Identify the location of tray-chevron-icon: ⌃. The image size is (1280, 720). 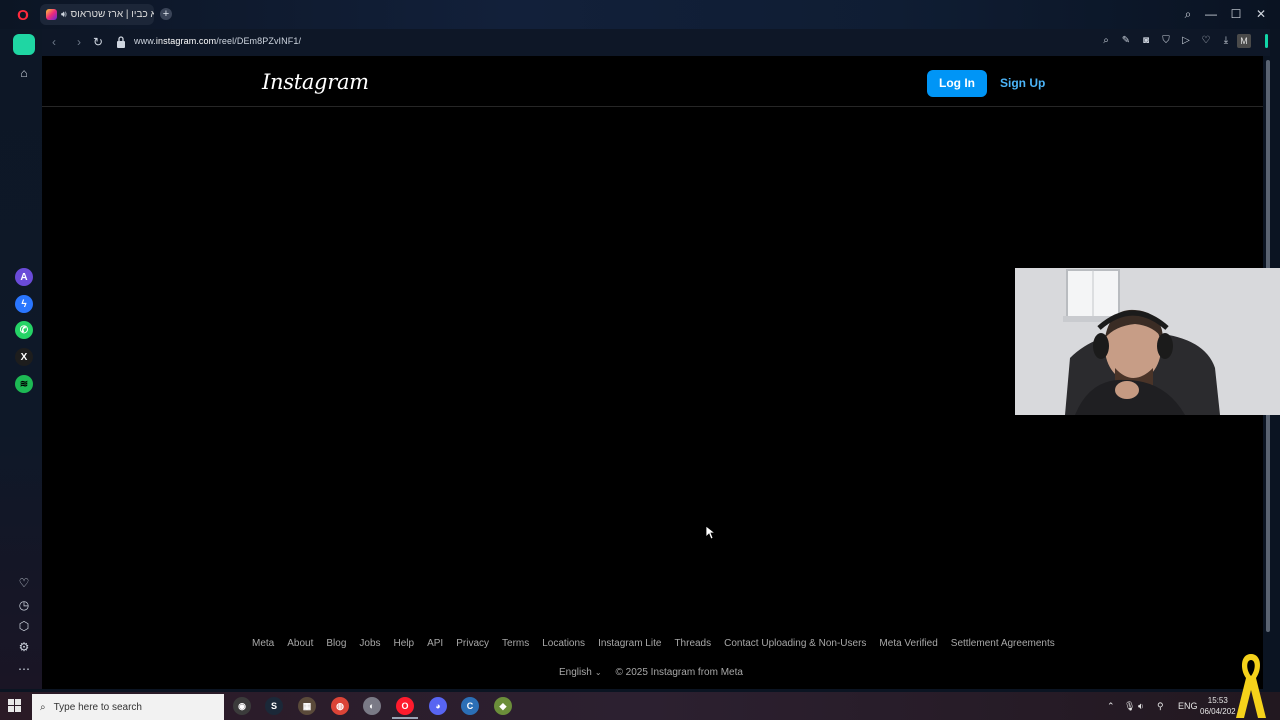
(1111, 706).